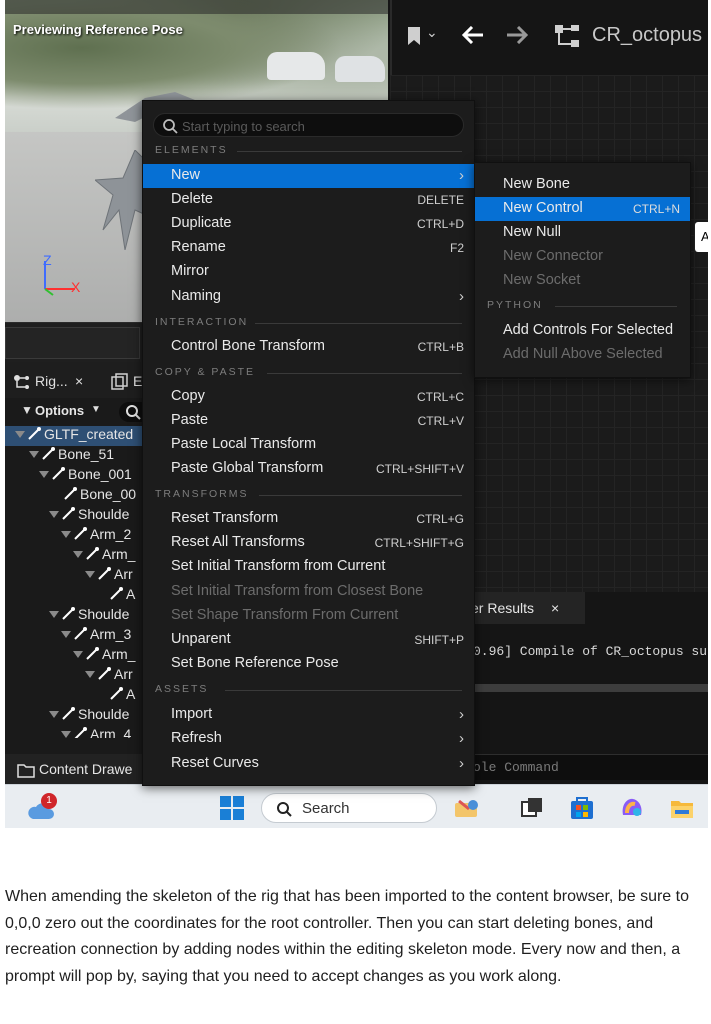 The image size is (711, 1024). Describe the element at coordinates (549, 37) in the screenshot. I see `graph-toolbar: ⌄ CR_octopus` at that location.